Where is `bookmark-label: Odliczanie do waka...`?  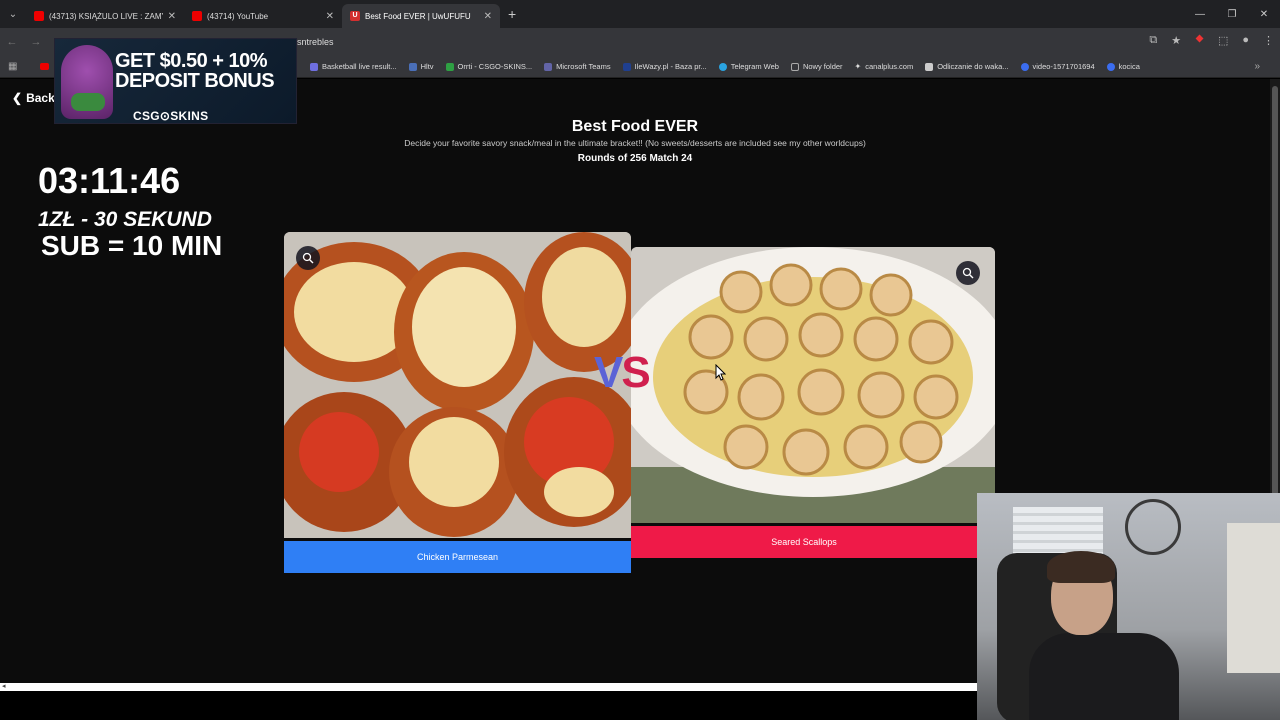
bookmark-label: Odliczanie do waka... is located at coordinates (973, 66).